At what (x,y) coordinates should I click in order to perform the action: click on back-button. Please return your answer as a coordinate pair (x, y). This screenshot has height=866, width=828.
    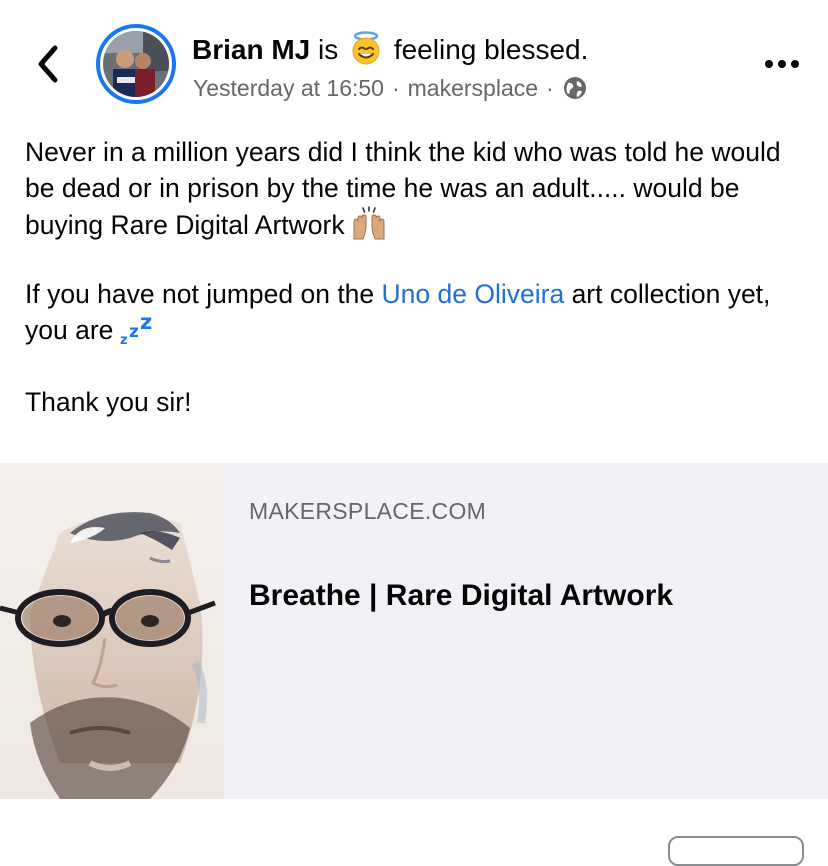
    Looking at the image, I should click on (48, 64).